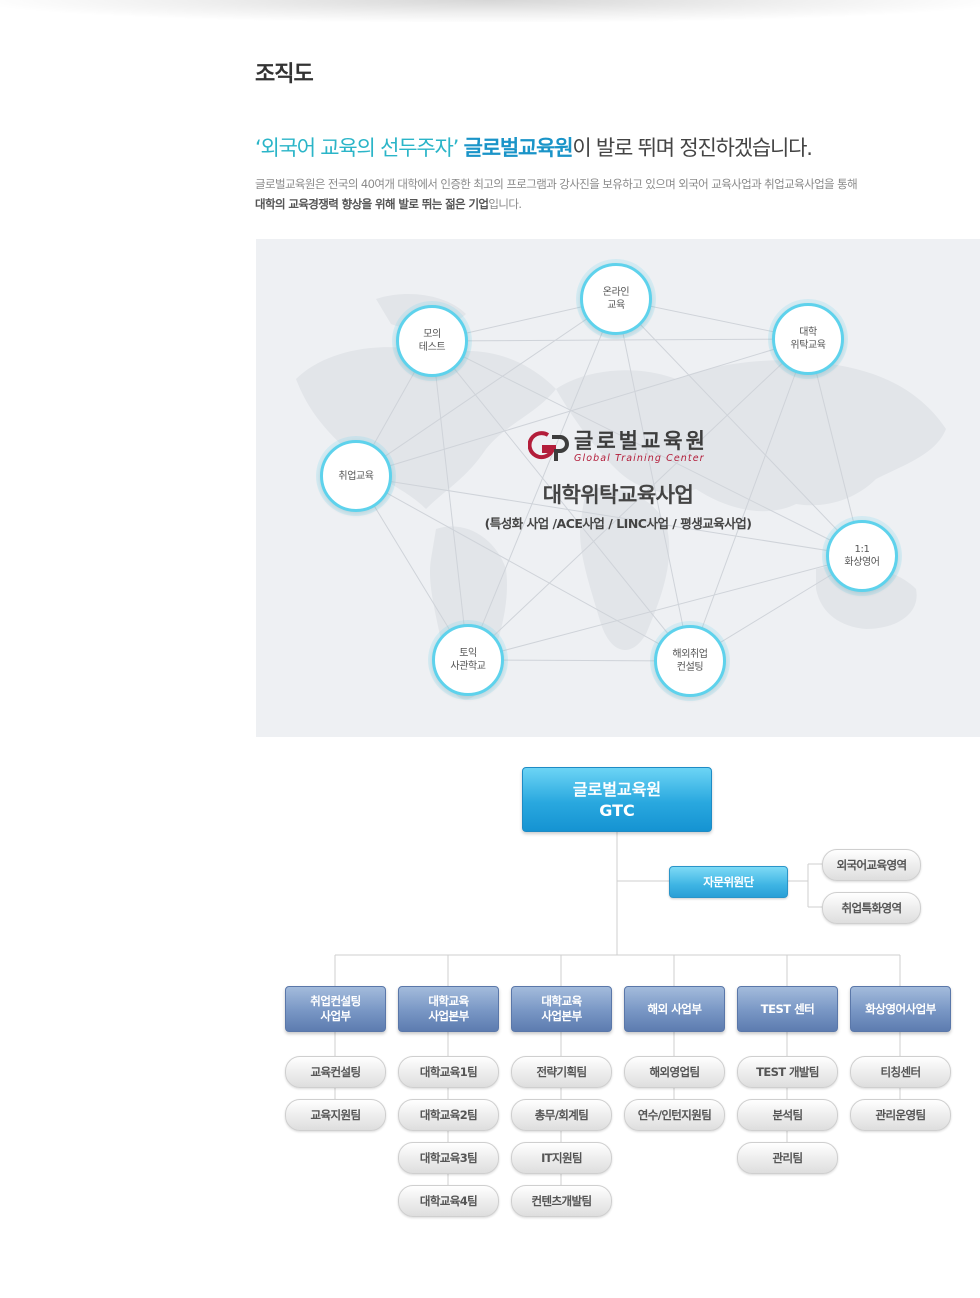  What do you see at coordinates (787, 1115) in the screenshot?
I see `team-analysis: 분석팀` at bounding box center [787, 1115].